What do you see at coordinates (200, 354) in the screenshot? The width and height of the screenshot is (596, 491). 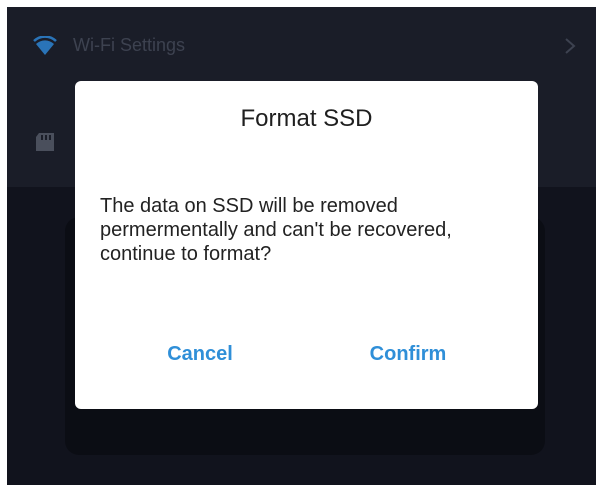 I see `cancel-button: Cancel` at bounding box center [200, 354].